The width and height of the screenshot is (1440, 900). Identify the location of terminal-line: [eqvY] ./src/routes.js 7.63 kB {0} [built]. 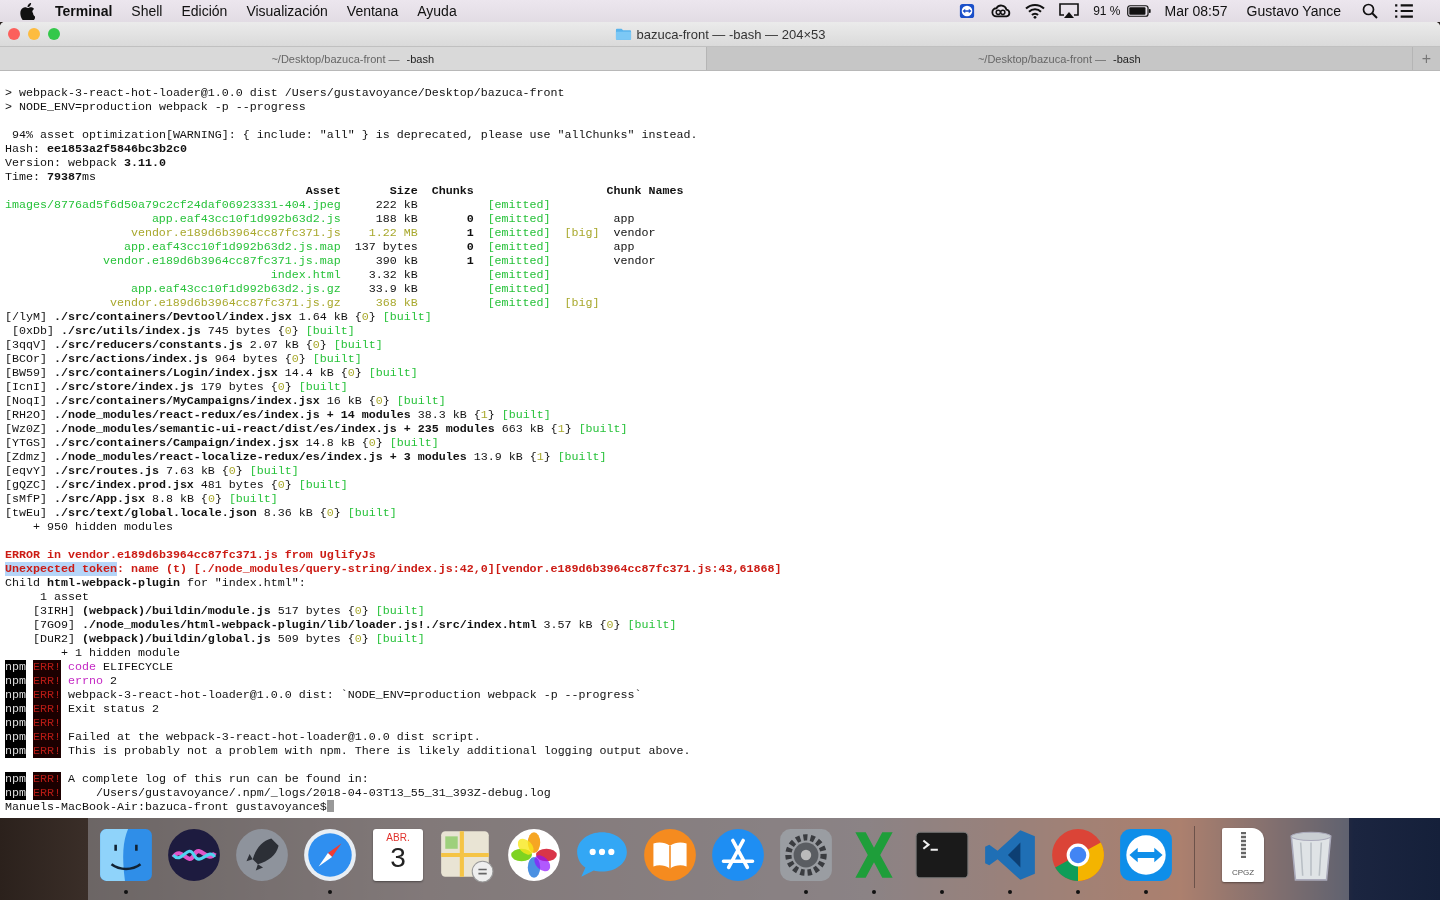
(152, 471).